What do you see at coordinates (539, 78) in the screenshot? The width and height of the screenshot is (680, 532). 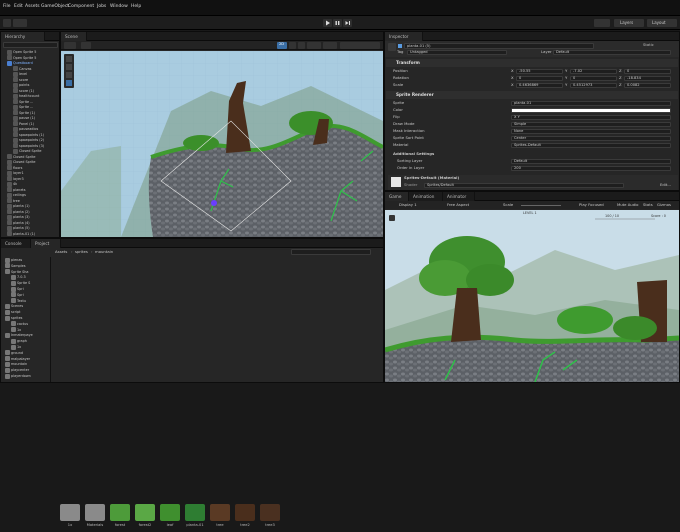 I see `rotation-x-field: 0` at bounding box center [539, 78].